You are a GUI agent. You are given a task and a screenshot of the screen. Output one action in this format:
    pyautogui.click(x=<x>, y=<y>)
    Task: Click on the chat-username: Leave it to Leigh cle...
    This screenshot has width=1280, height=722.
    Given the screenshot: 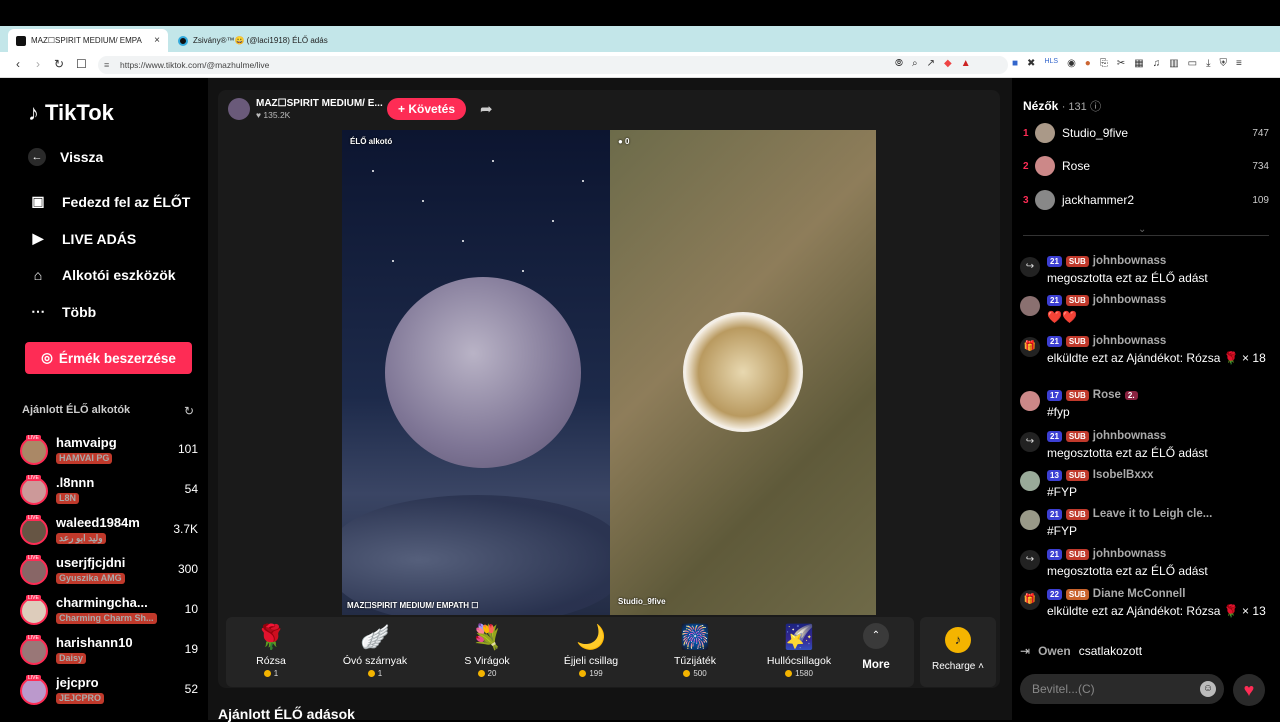 What is the action you would take?
    pyautogui.click(x=1153, y=514)
    